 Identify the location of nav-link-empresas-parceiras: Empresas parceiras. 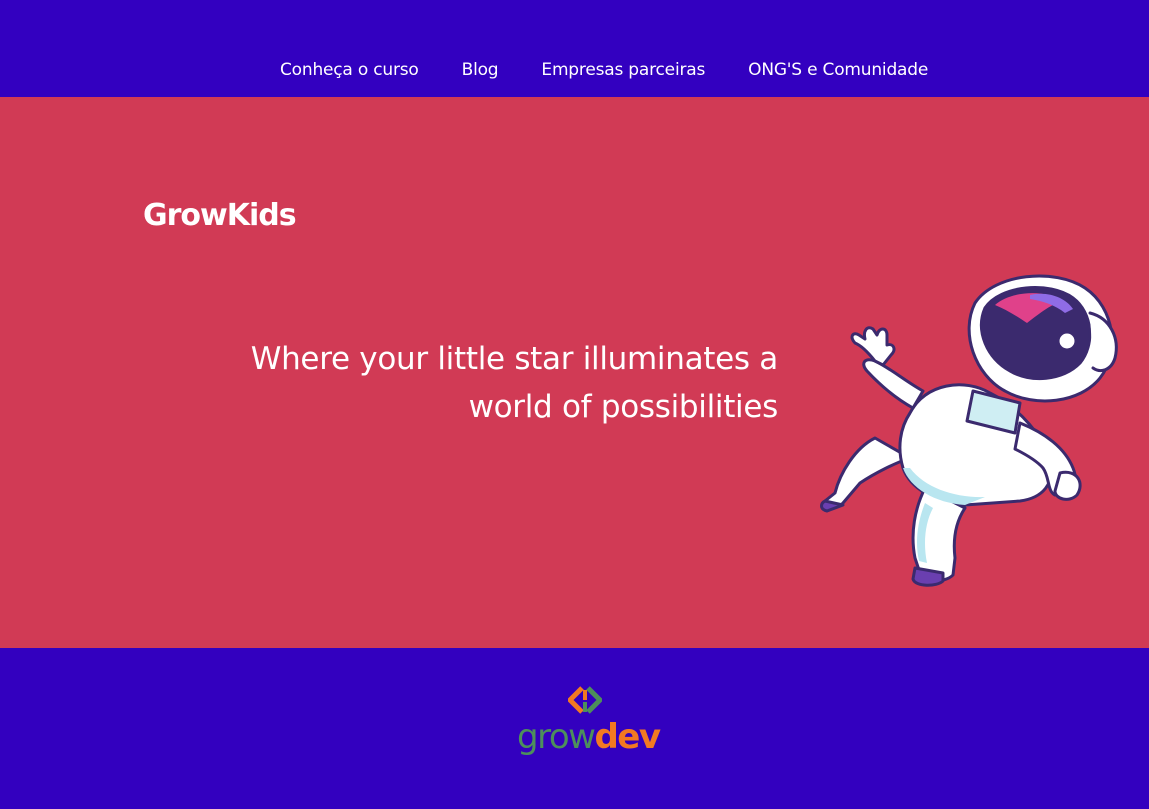
(623, 70).